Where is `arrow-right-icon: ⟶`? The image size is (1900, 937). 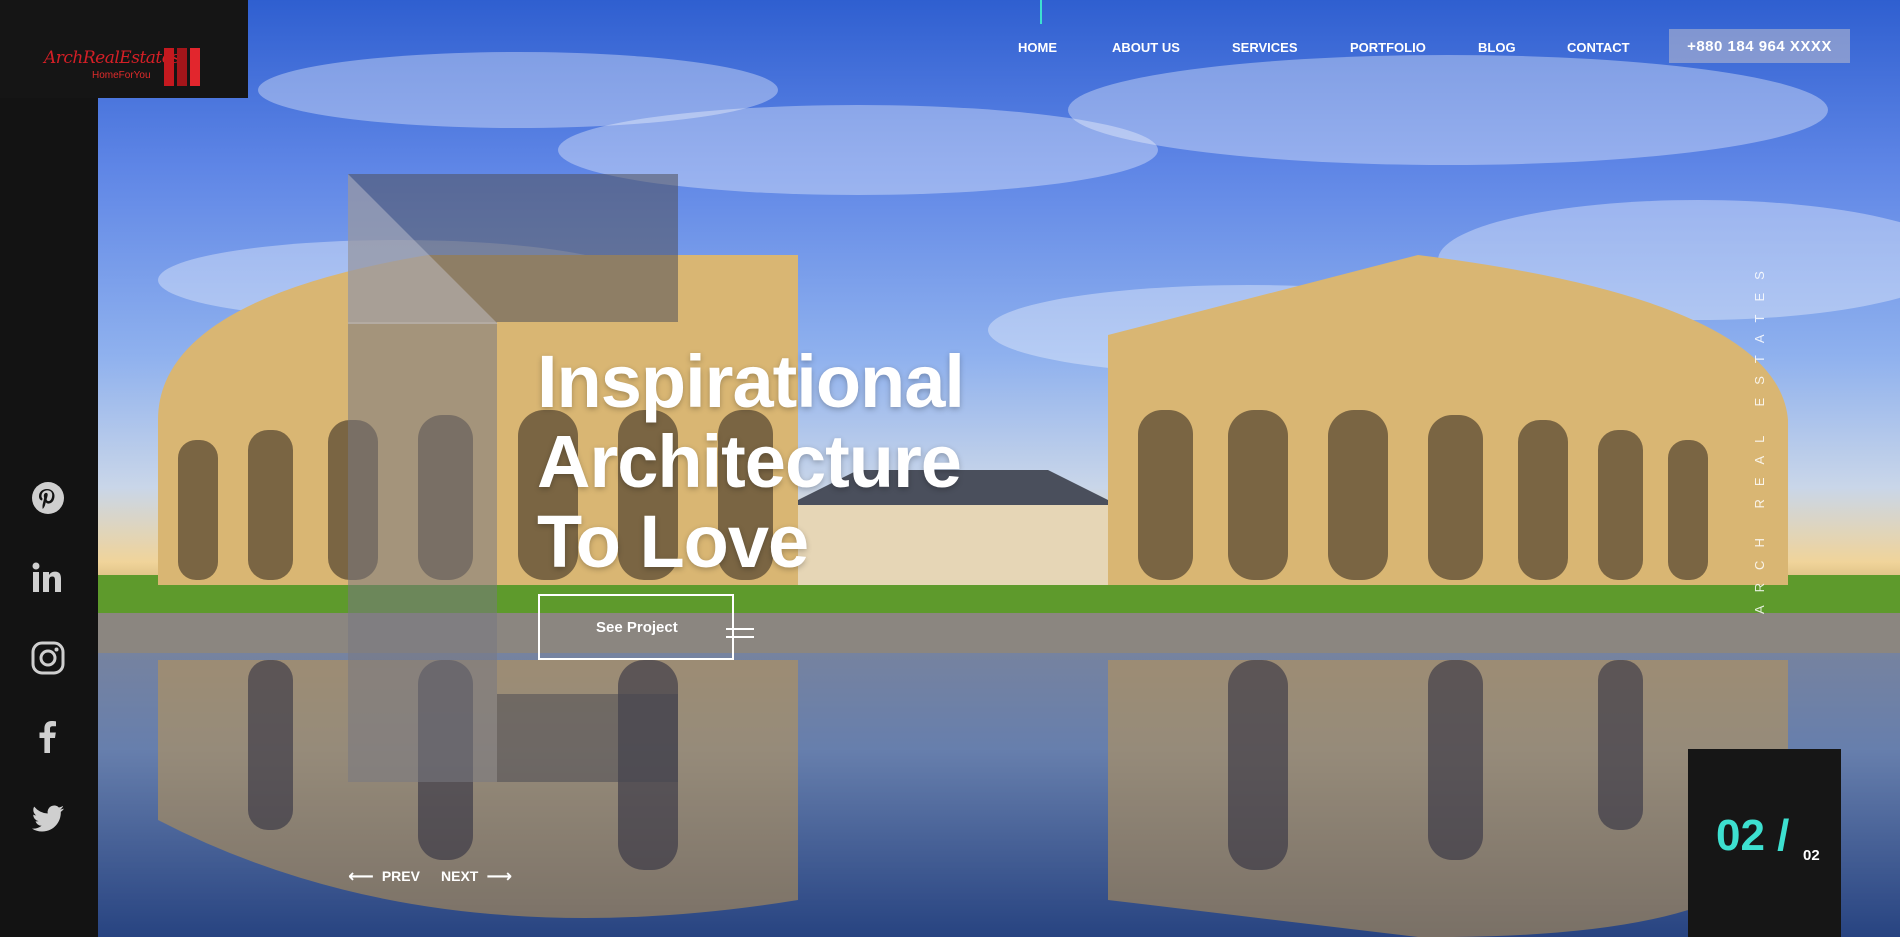
arrow-right-icon: ⟶ is located at coordinates (499, 876).